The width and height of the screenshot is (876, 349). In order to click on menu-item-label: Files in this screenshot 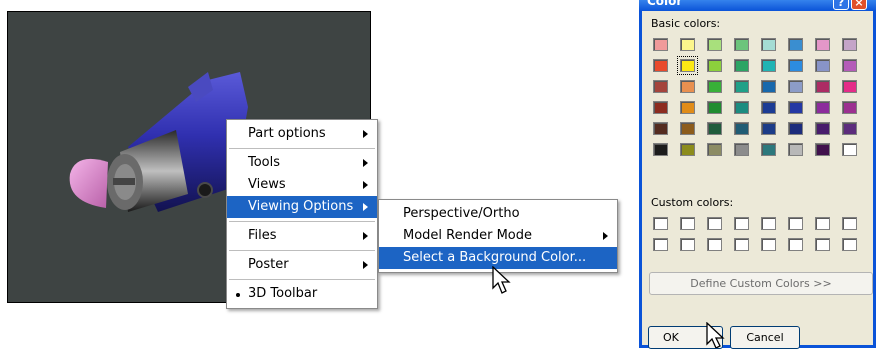, I will do `click(262, 235)`.